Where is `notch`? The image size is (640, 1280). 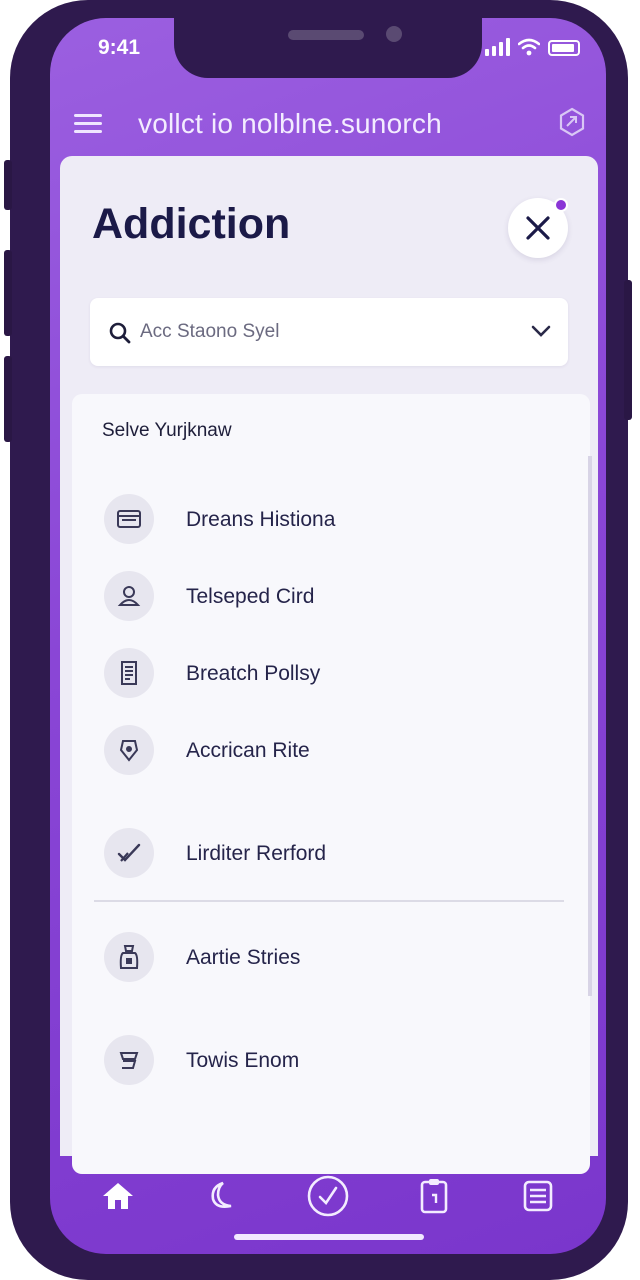 notch is located at coordinates (328, 48).